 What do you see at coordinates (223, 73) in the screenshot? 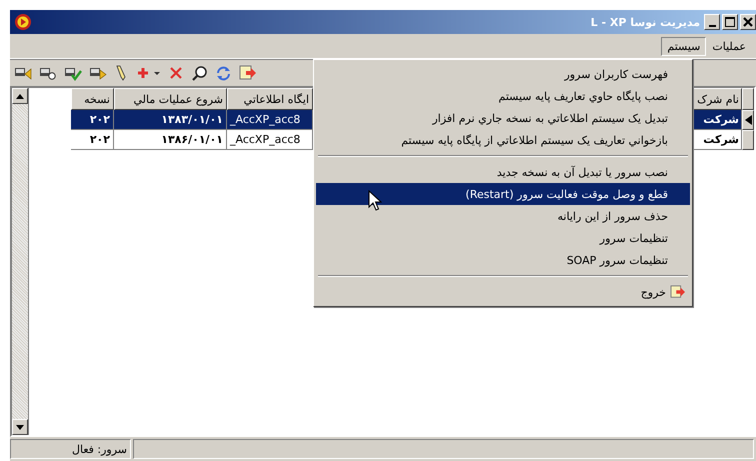
I see `refresh-icon` at bounding box center [223, 73].